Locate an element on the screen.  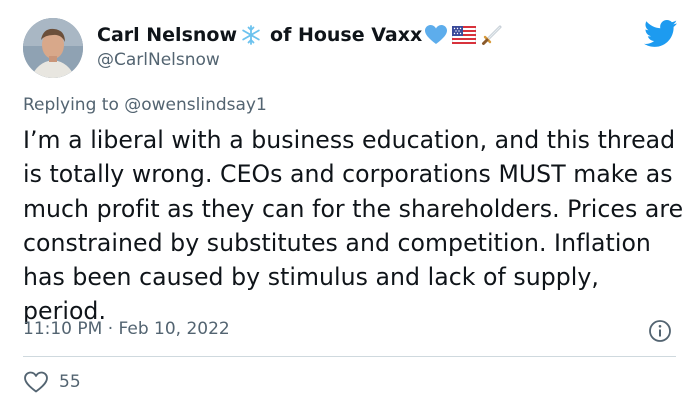
user-handle: @CarlNelsnow is located at coordinates (158, 60).